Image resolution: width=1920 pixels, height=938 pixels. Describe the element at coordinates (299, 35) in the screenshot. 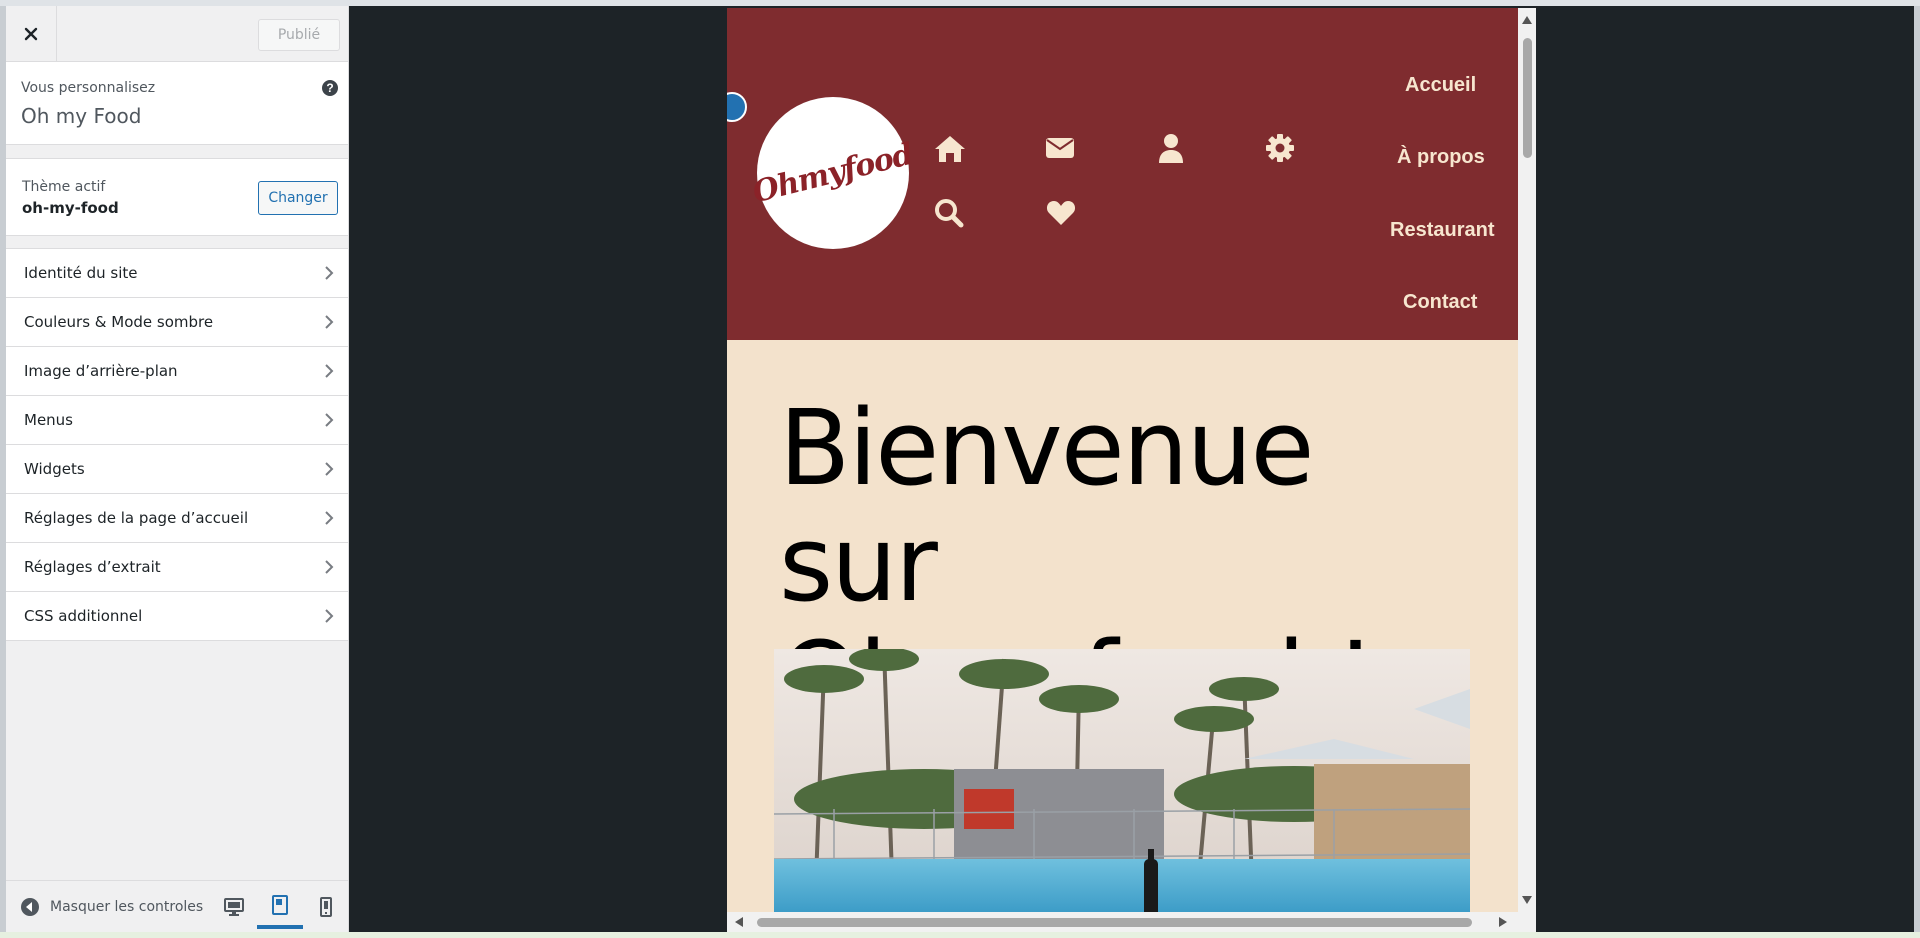

I see `publish-button: Publié` at that location.